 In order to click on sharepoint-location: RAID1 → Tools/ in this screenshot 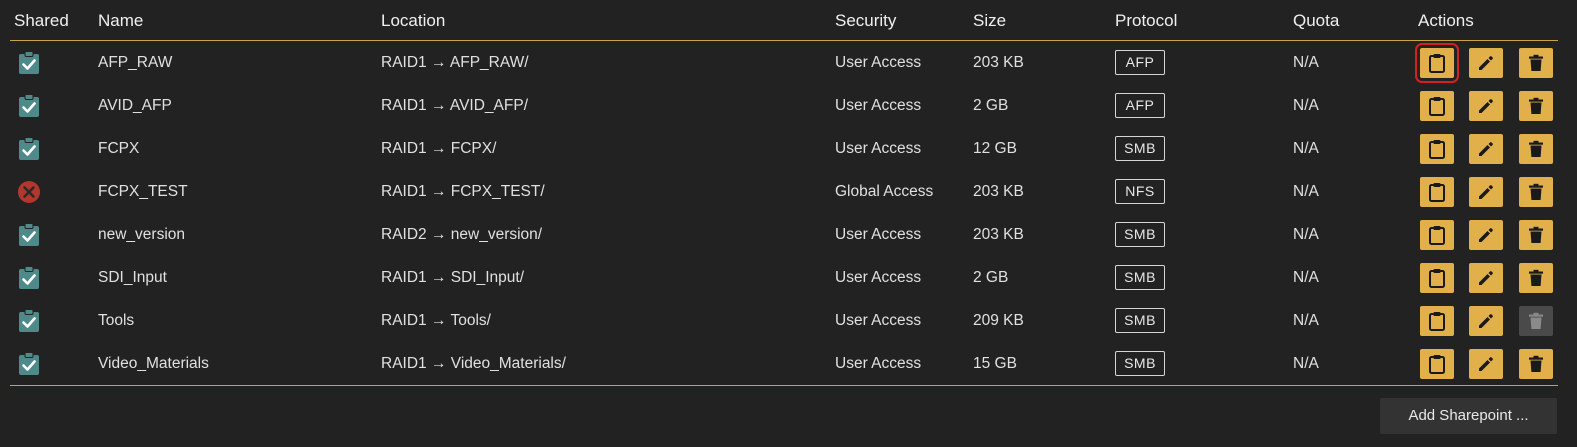, I will do `click(436, 320)`.